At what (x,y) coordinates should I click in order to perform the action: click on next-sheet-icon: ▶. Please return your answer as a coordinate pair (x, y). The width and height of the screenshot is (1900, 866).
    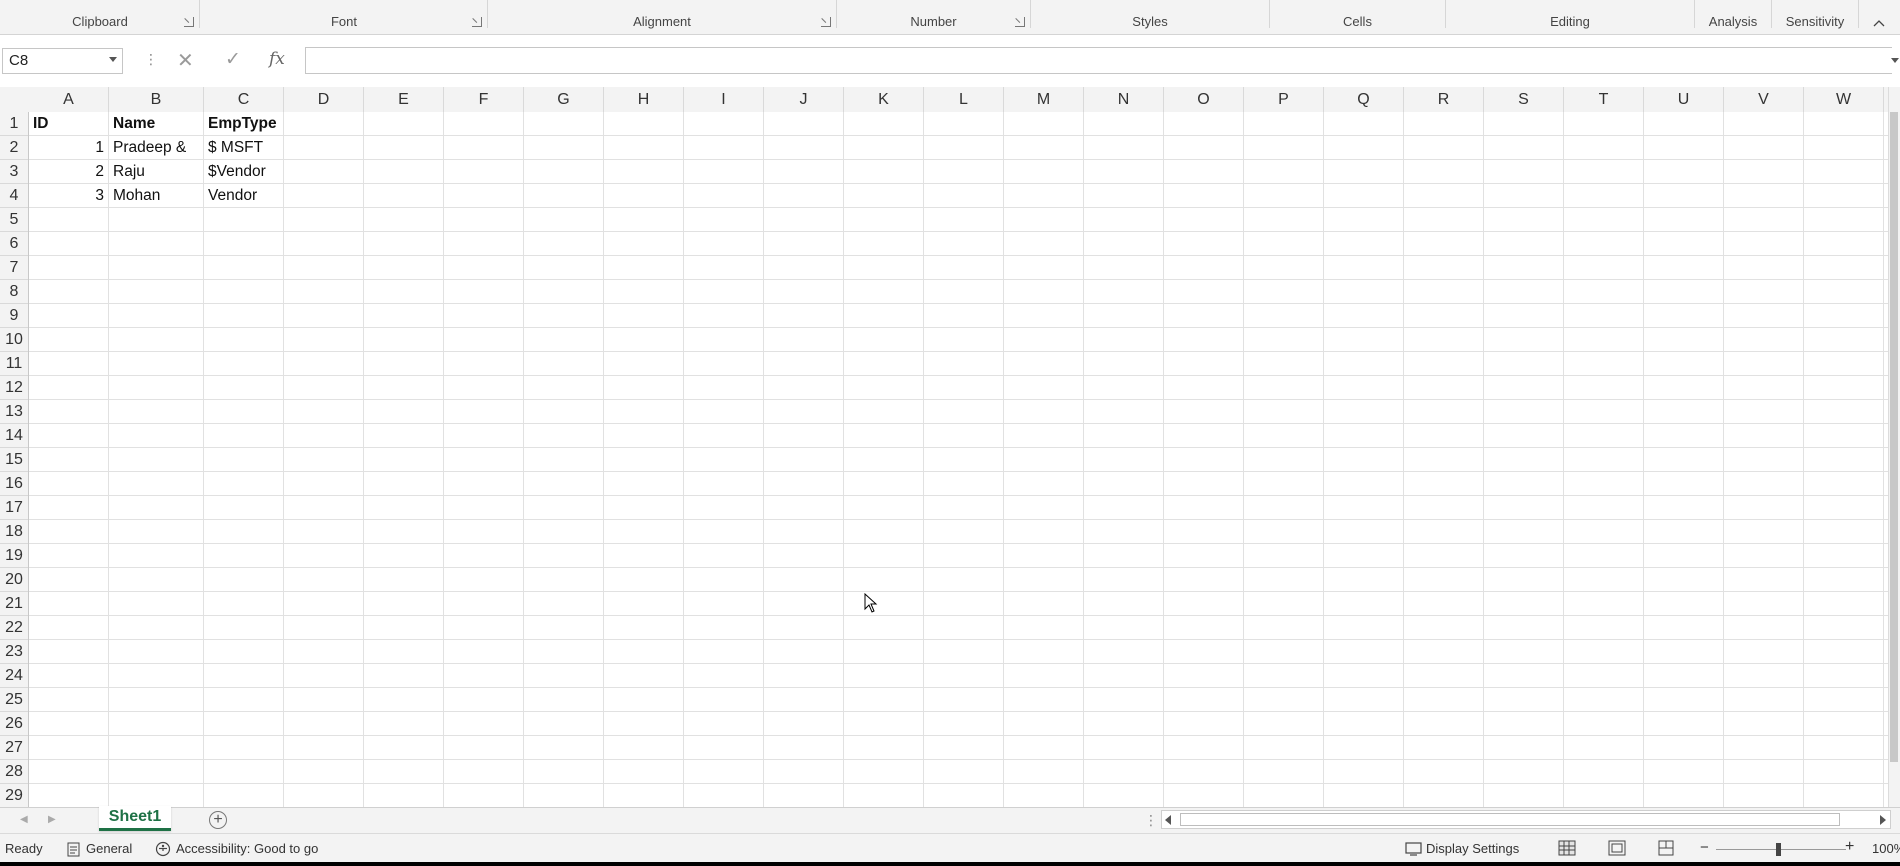
    Looking at the image, I should click on (52, 819).